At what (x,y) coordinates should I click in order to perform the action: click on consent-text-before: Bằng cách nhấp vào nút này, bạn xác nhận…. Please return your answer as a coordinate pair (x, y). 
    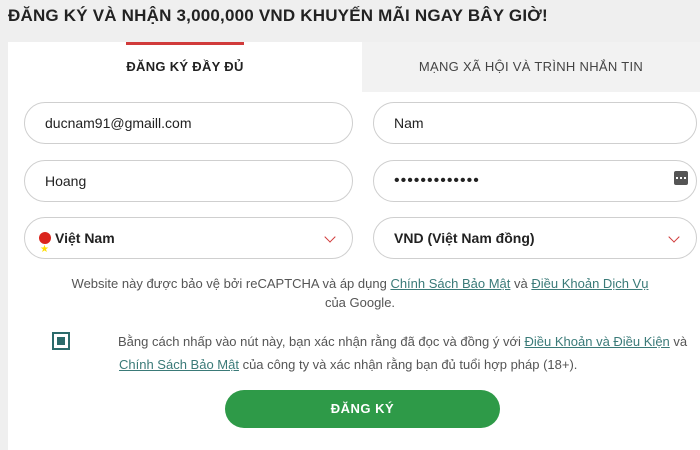
    Looking at the image, I should click on (321, 341).